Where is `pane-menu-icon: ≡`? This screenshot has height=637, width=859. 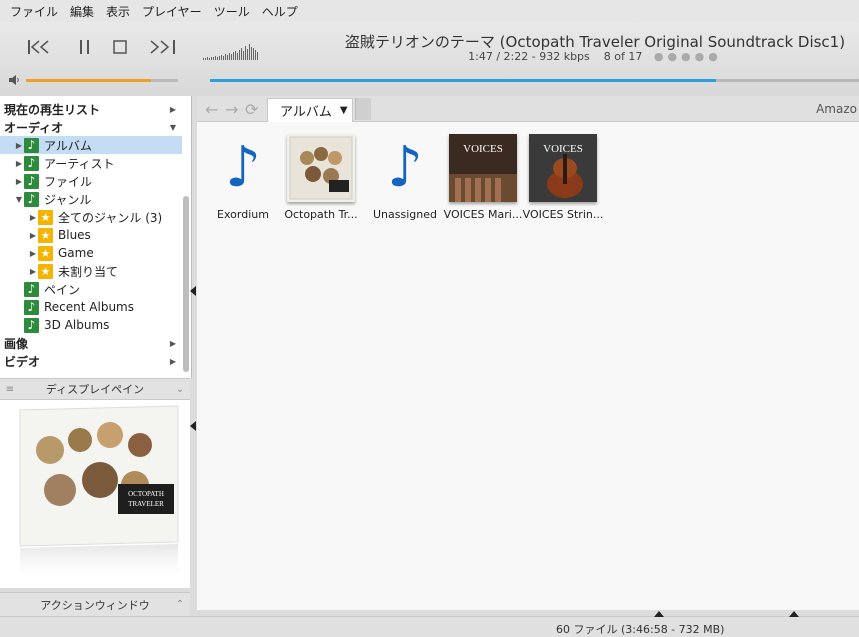
pane-menu-icon: ≡ is located at coordinates (10, 389).